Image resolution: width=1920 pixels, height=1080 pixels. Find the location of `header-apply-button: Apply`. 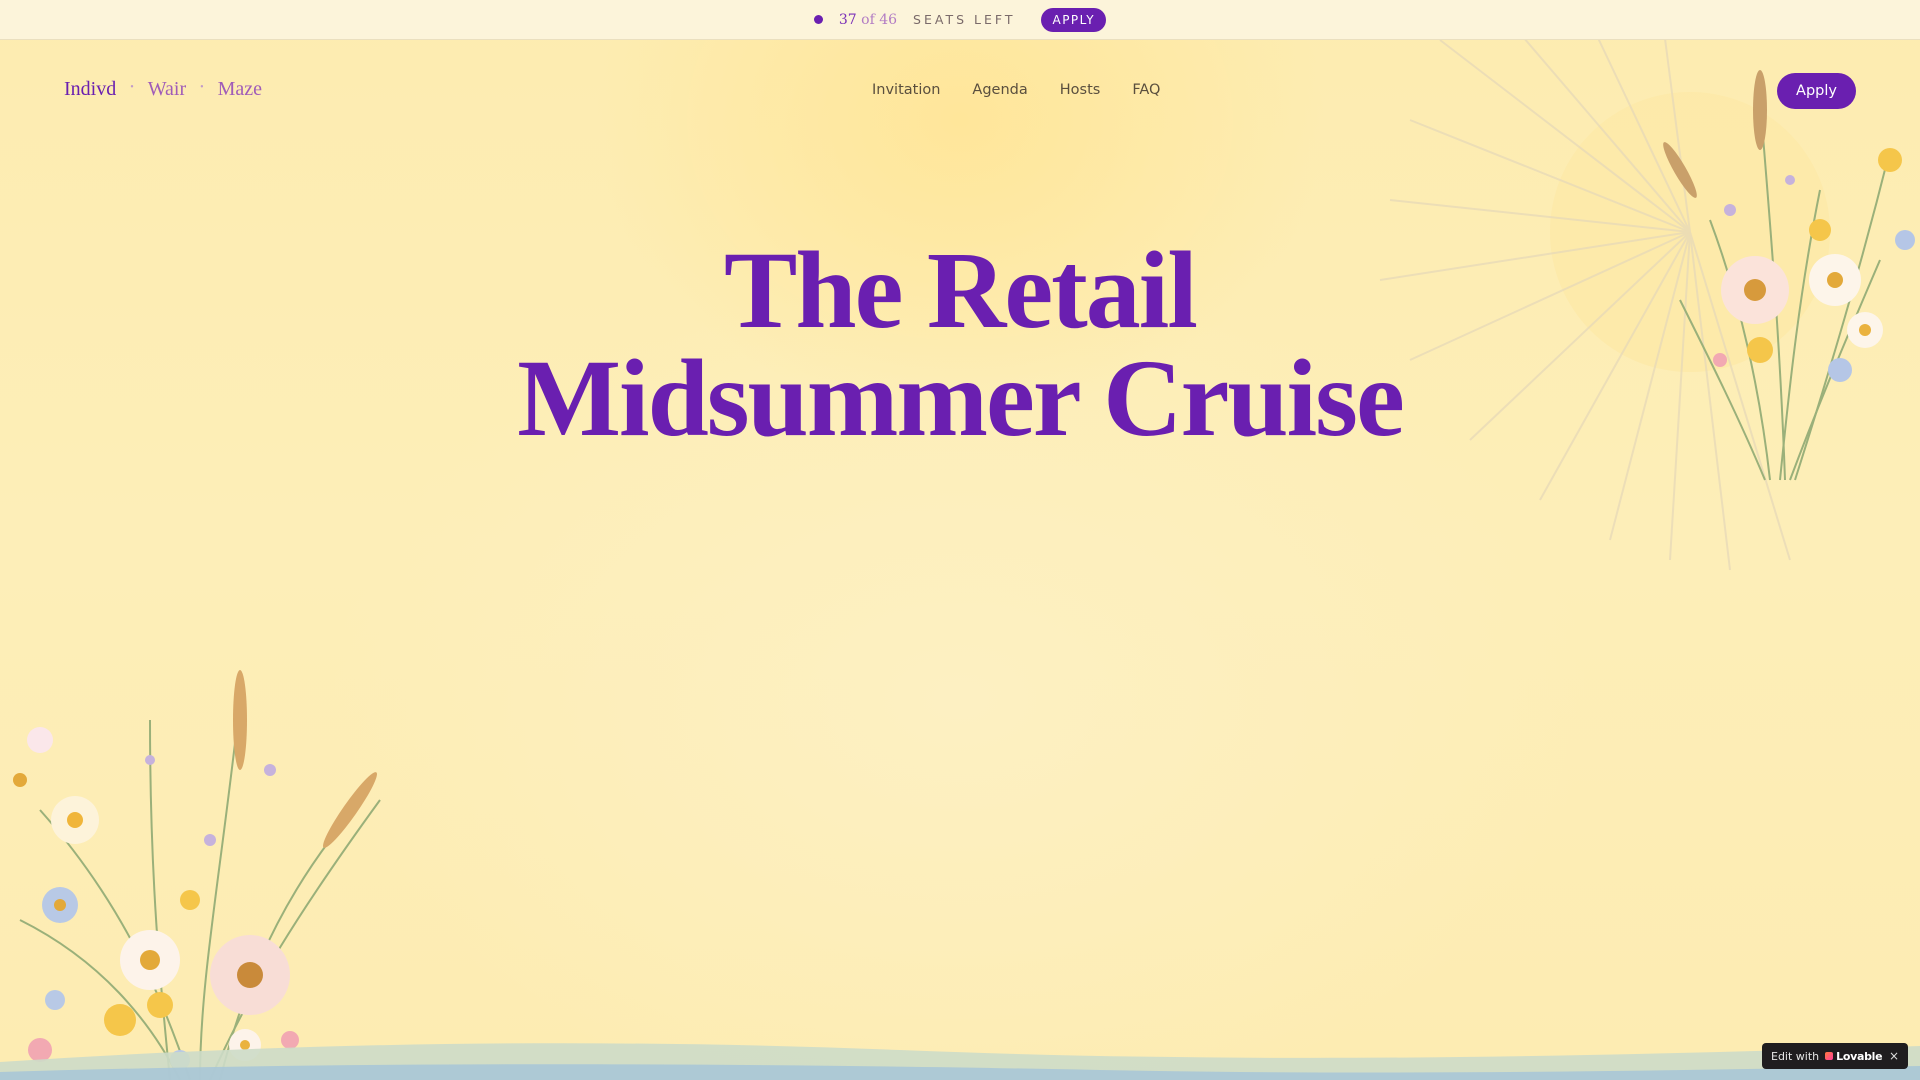

header-apply-button: Apply is located at coordinates (1816, 91).